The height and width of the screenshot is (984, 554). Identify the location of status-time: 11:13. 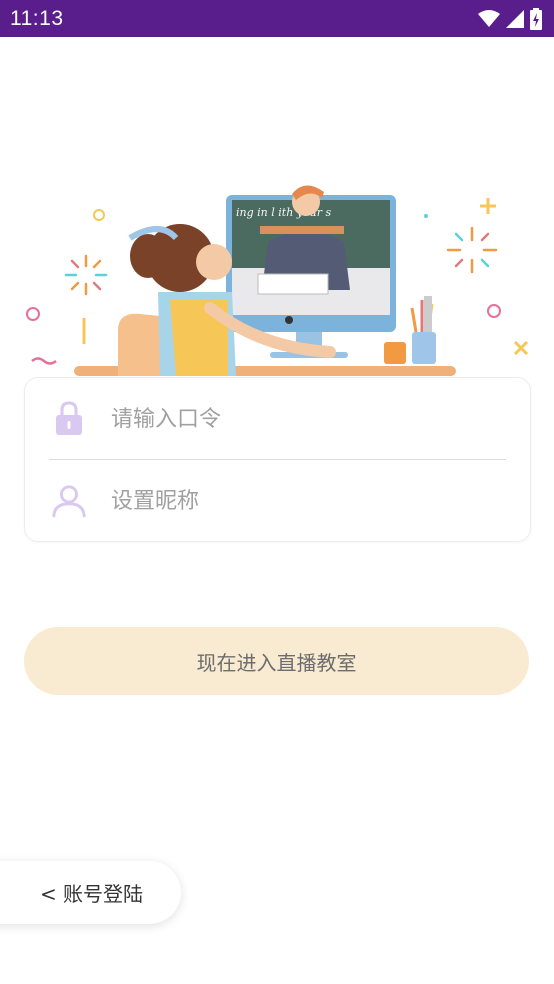
(37, 18).